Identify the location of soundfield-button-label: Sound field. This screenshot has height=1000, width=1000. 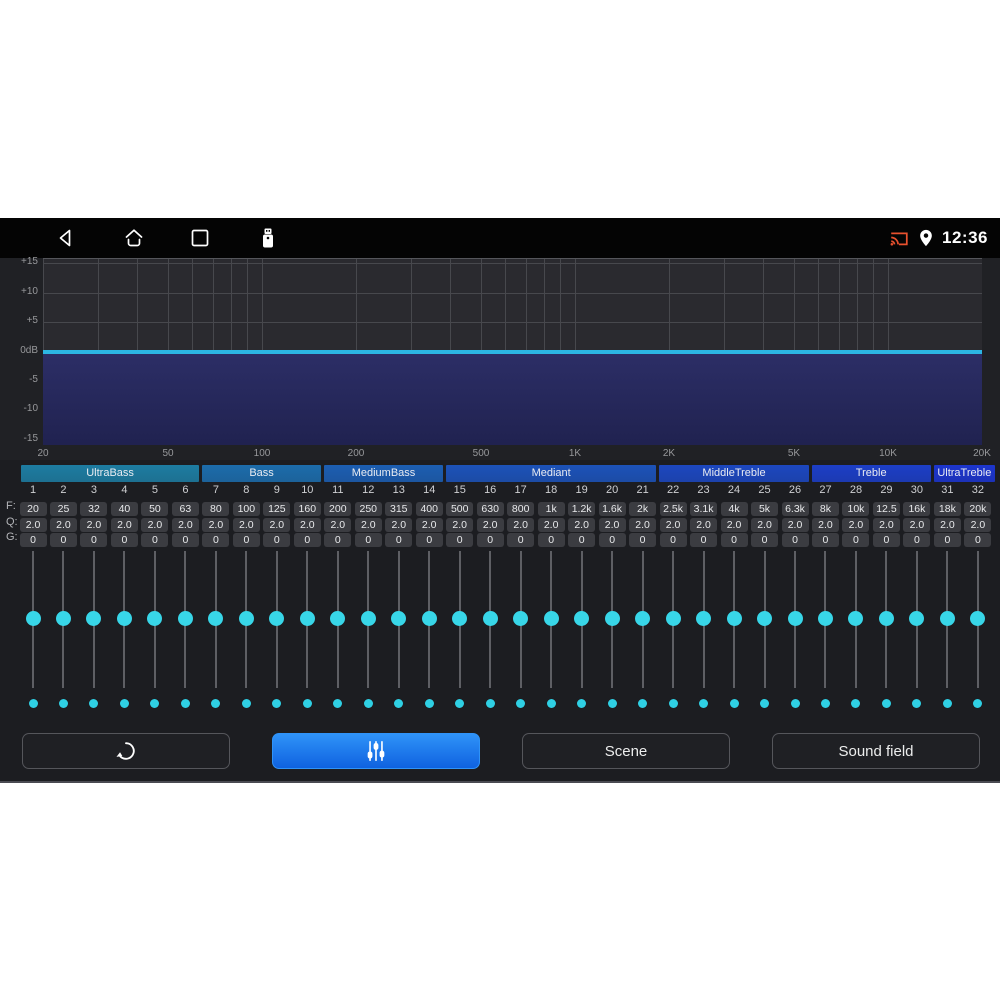
(876, 751).